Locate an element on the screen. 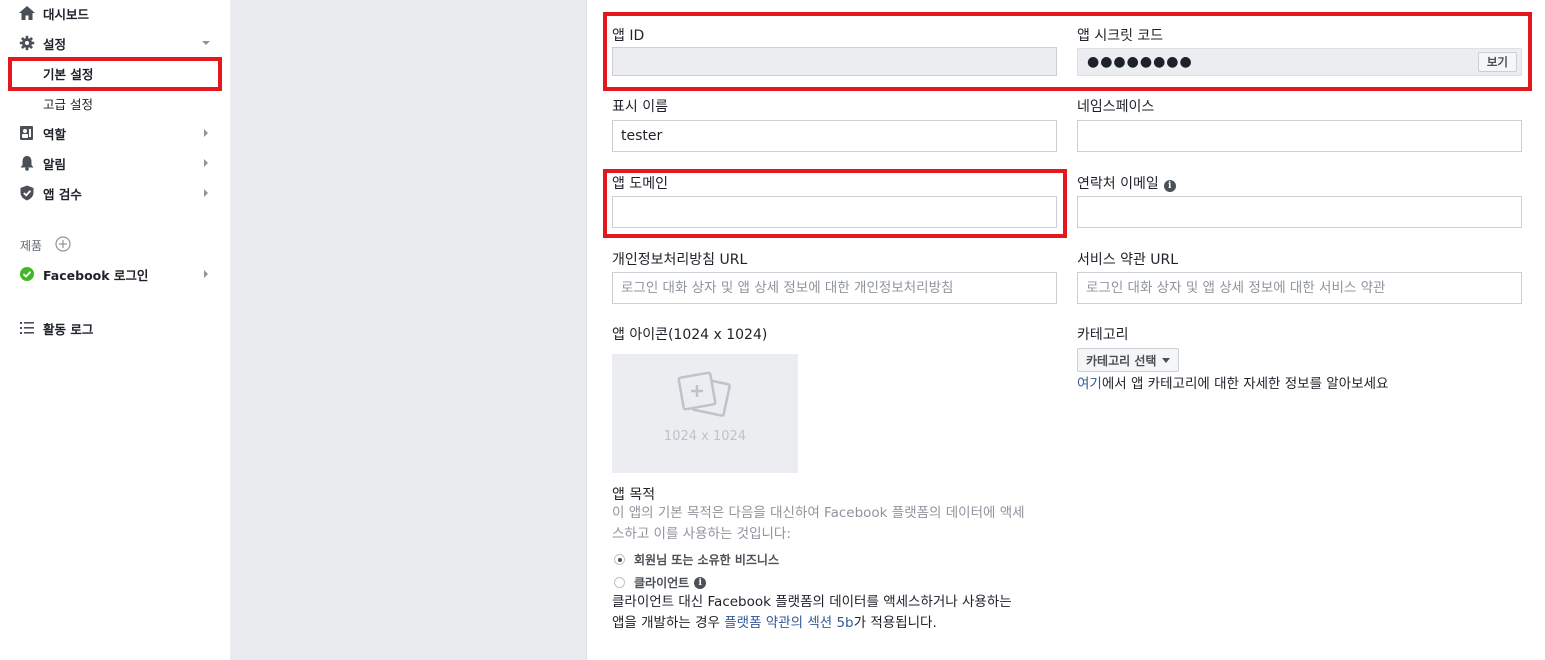  sidebar-item-settings: 설정 is located at coordinates (115, 43).